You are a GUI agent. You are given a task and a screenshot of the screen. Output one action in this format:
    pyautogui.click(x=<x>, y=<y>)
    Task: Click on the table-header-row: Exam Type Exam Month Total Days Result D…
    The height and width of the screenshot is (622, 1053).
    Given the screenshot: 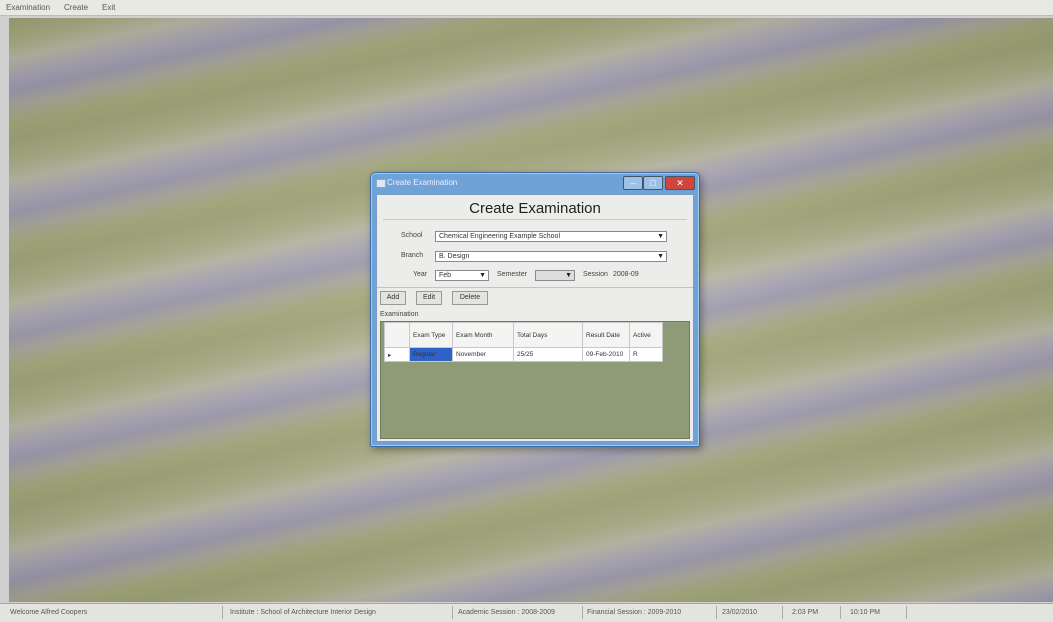 What is the action you would take?
    pyautogui.click(x=523, y=335)
    